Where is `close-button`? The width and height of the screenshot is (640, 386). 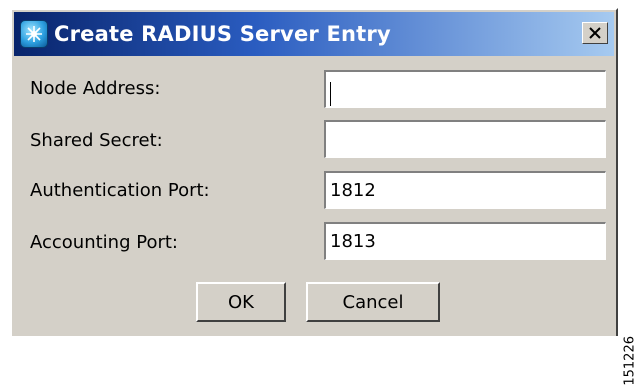 close-button is located at coordinates (595, 33).